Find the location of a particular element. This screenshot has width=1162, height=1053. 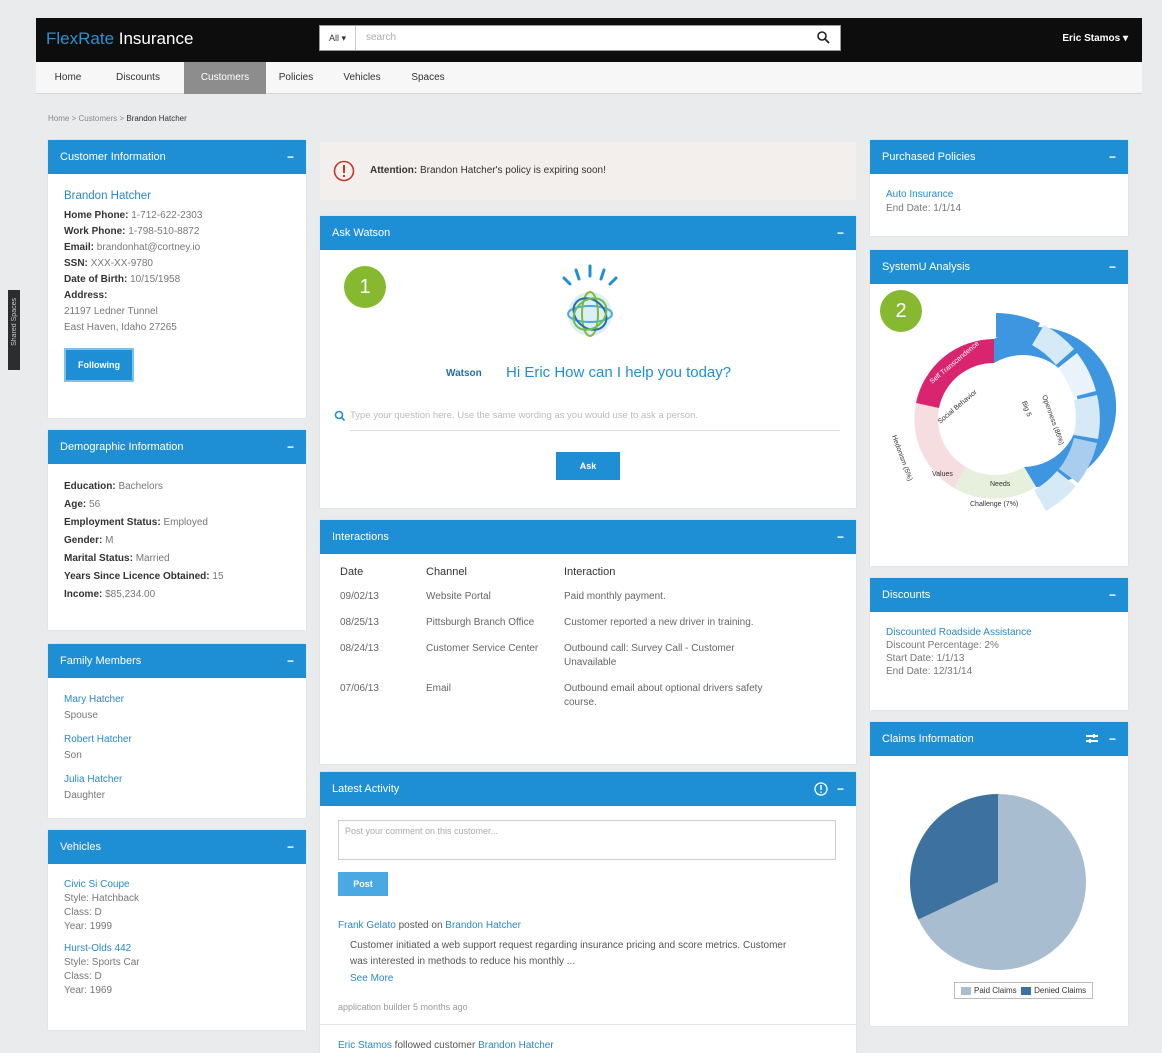

settings-toggle-icon is located at coordinates (1092, 739).